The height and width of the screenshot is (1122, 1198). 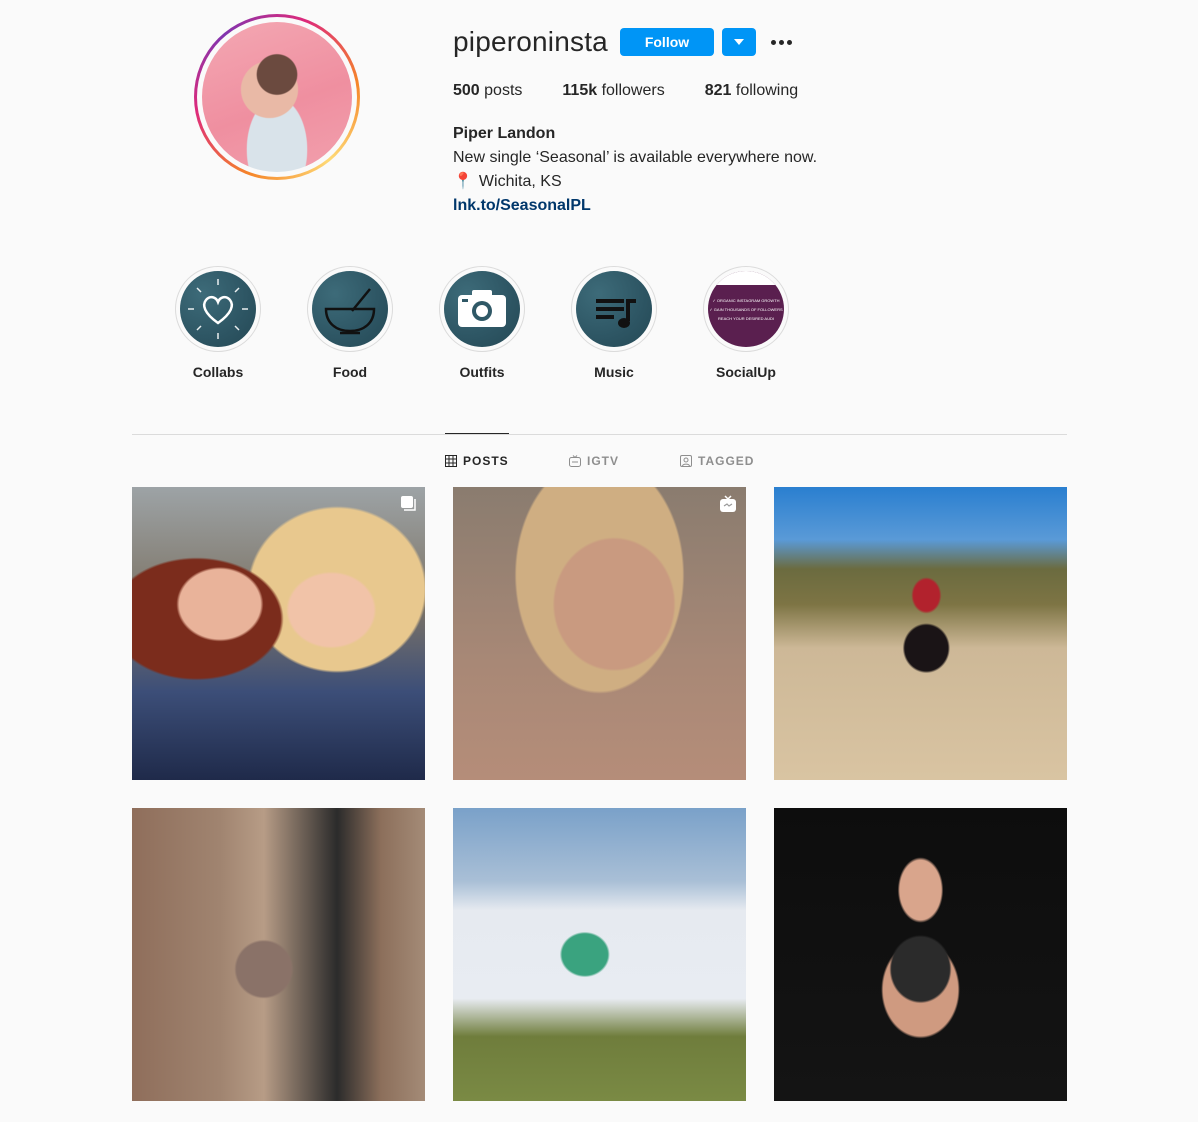 I want to click on avatar-inner, so click(x=277, y=97).